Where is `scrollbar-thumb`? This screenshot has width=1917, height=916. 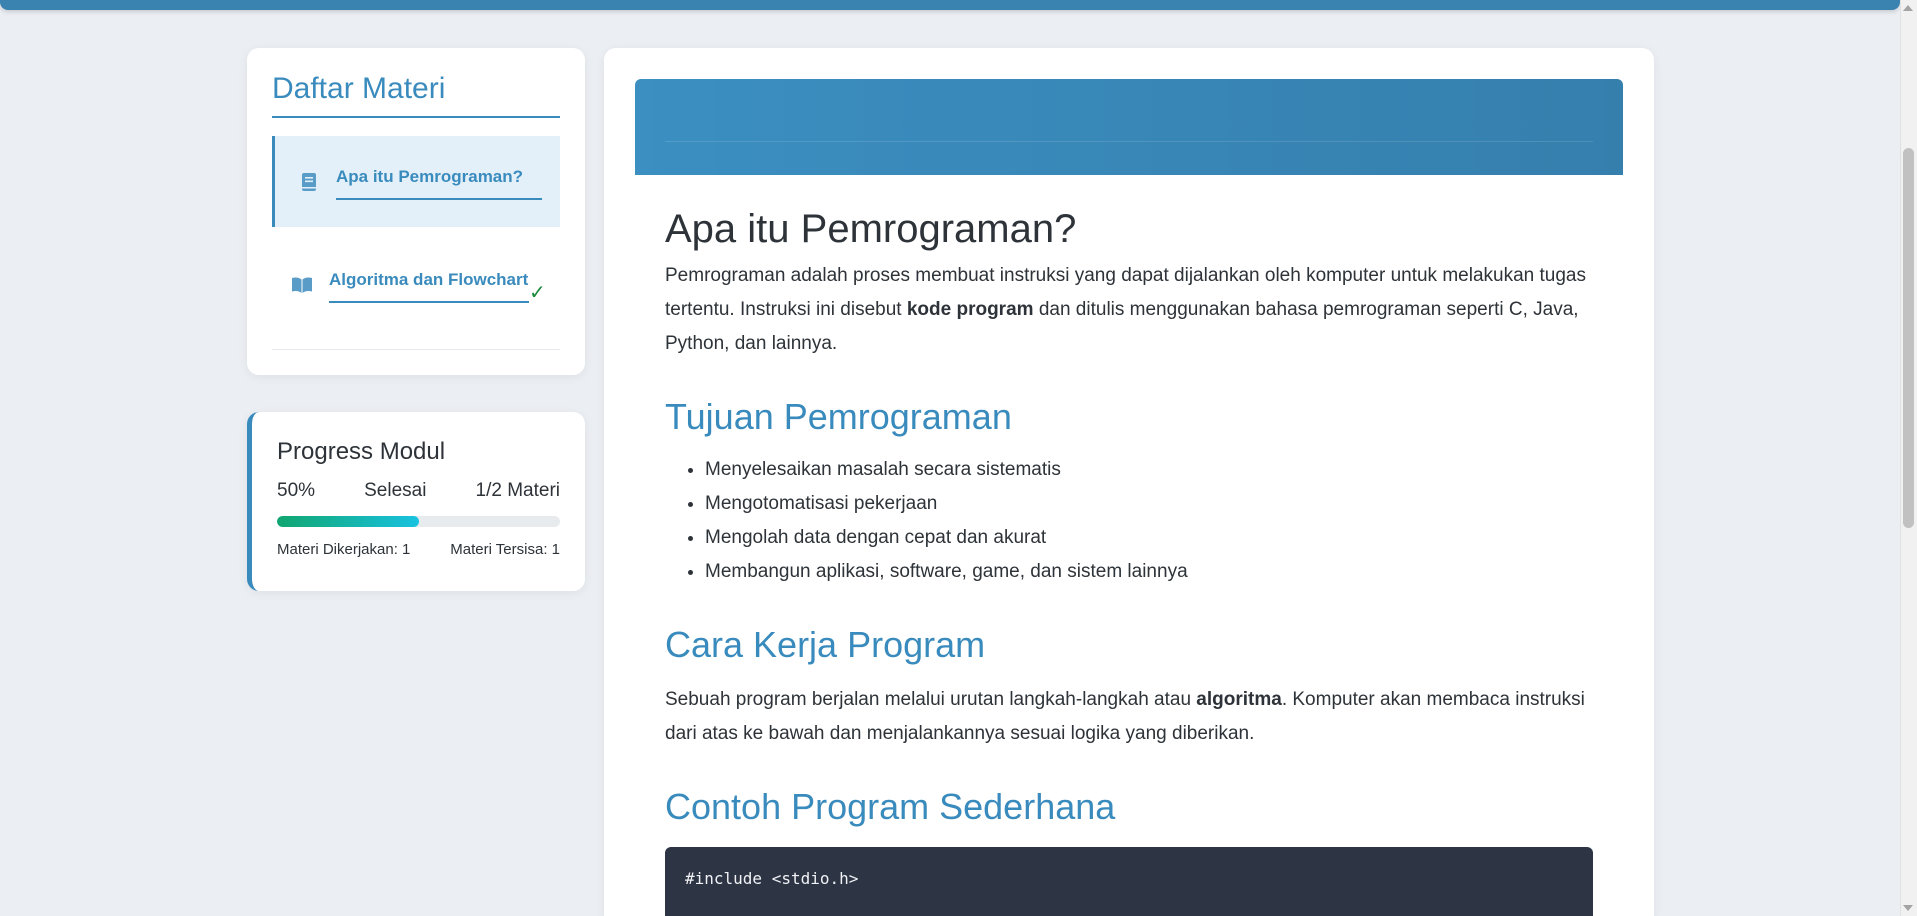 scrollbar-thumb is located at coordinates (1908, 338).